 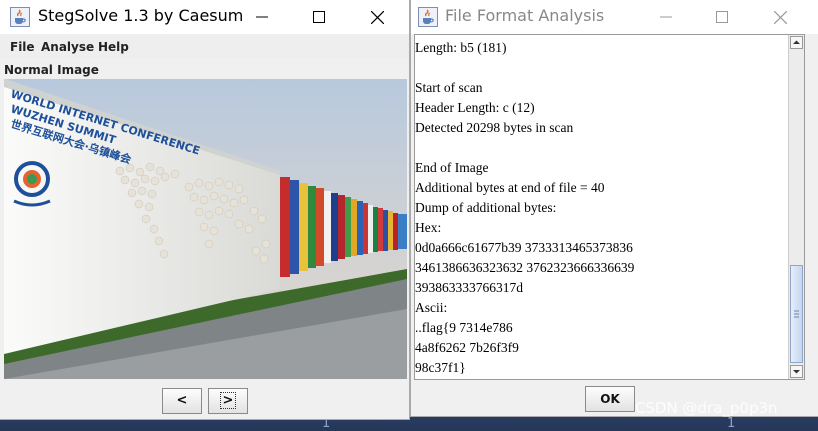 What do you see at coordinates (464, 327) in the screenshot?
I see `analysis-line: ..flag{9 7314e786` at bounding box center [464, 327].